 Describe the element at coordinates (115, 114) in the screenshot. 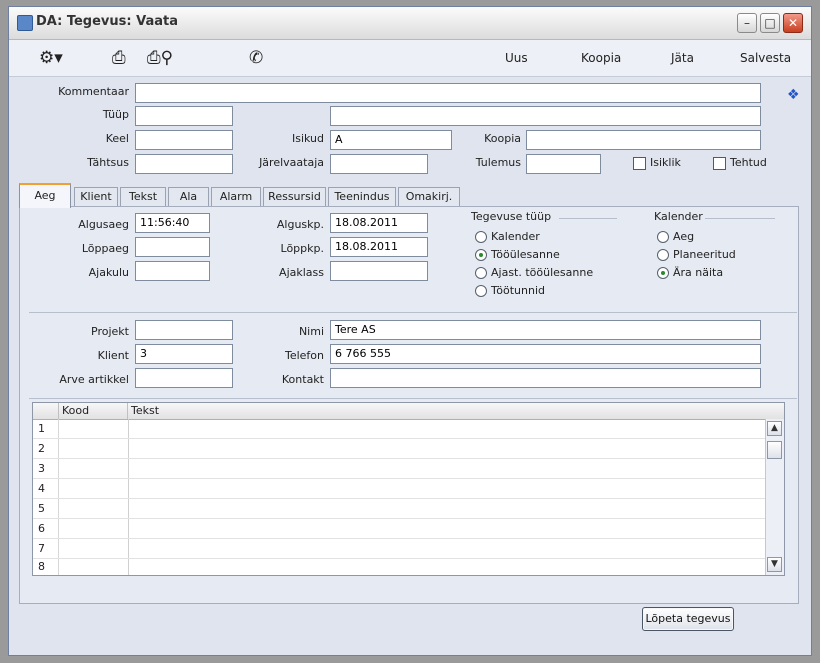

I see `tuup-label: Tüüp` at that location.